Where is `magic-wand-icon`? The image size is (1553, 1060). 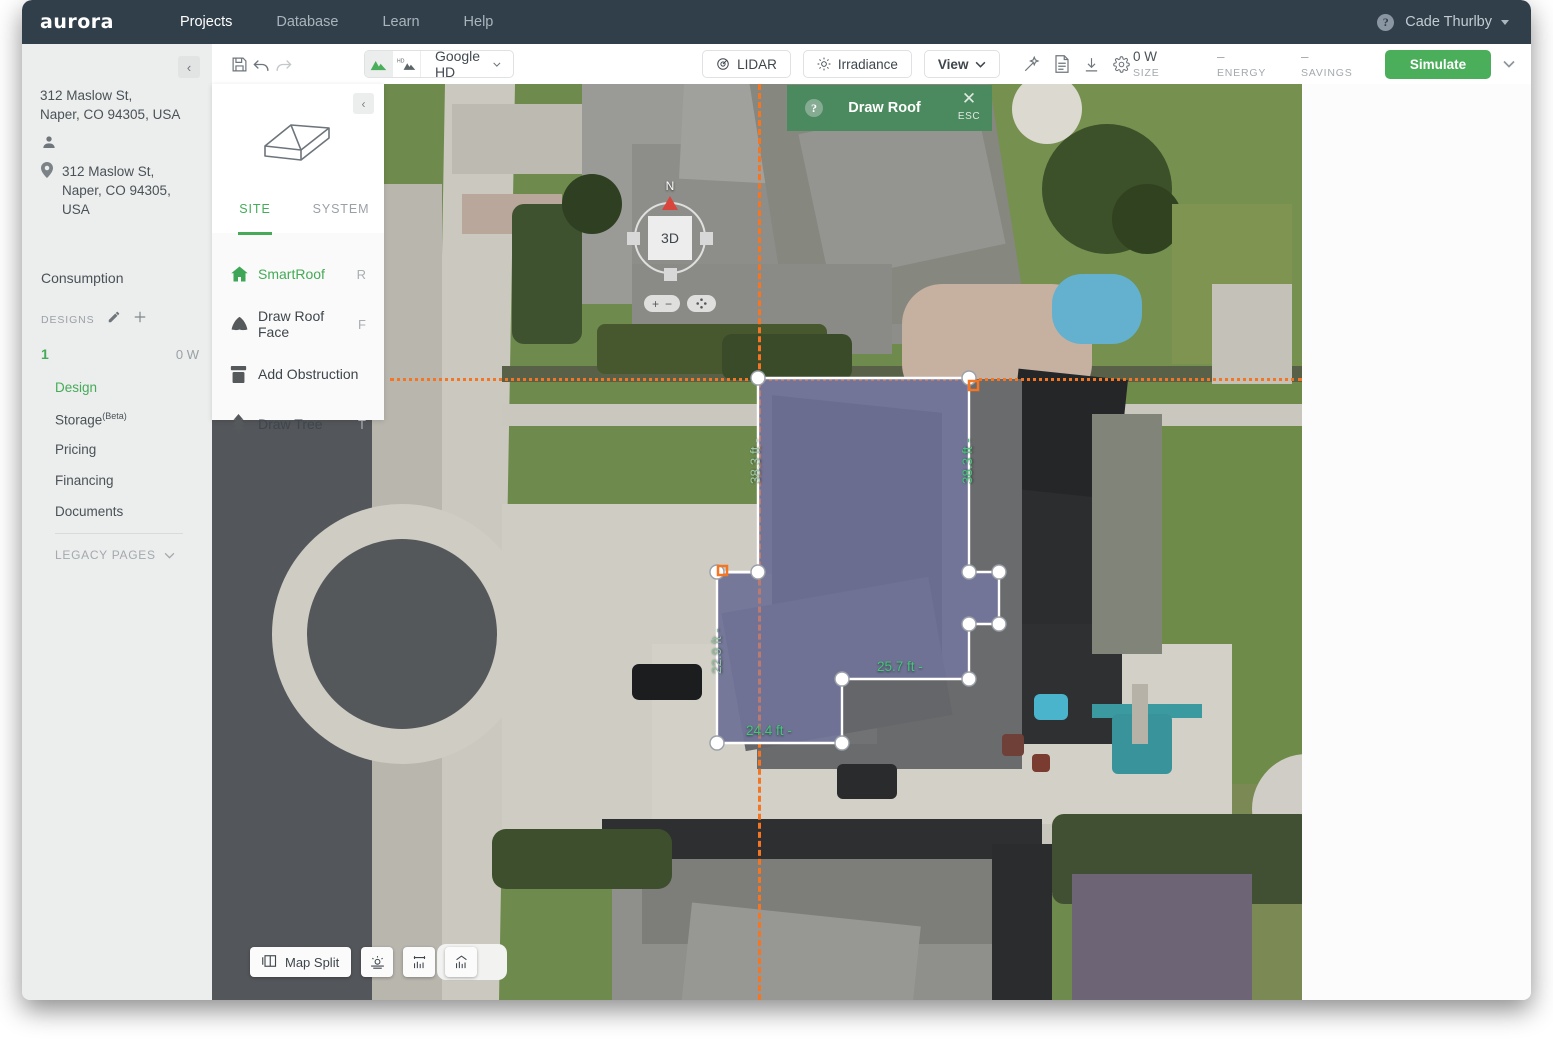
magic-wand-icon is located at coordinates (1031, 64).